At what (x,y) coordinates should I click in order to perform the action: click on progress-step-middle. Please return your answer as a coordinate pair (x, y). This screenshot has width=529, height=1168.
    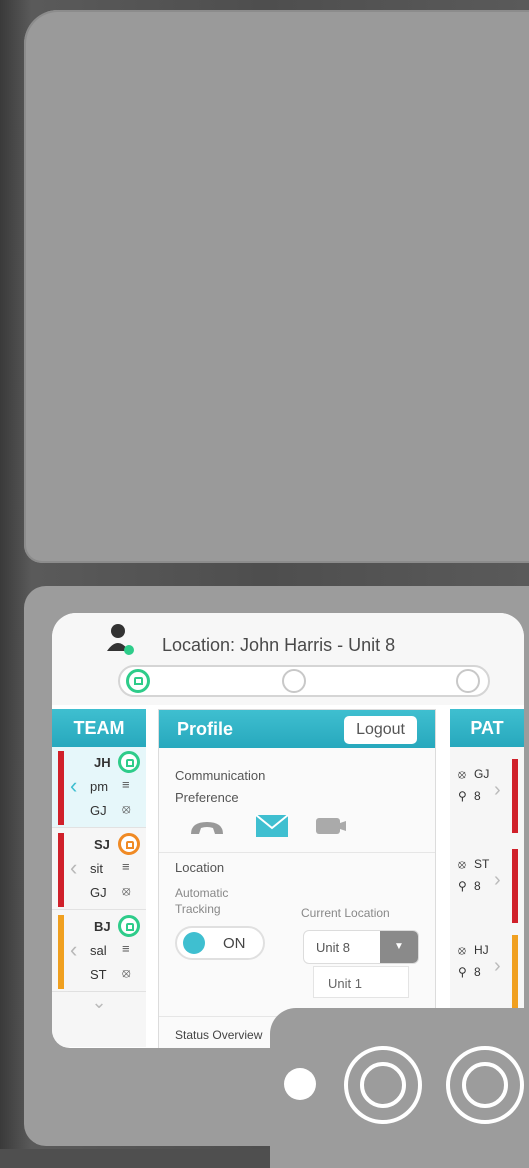
    Looking at the image, I should click on (294, 681).